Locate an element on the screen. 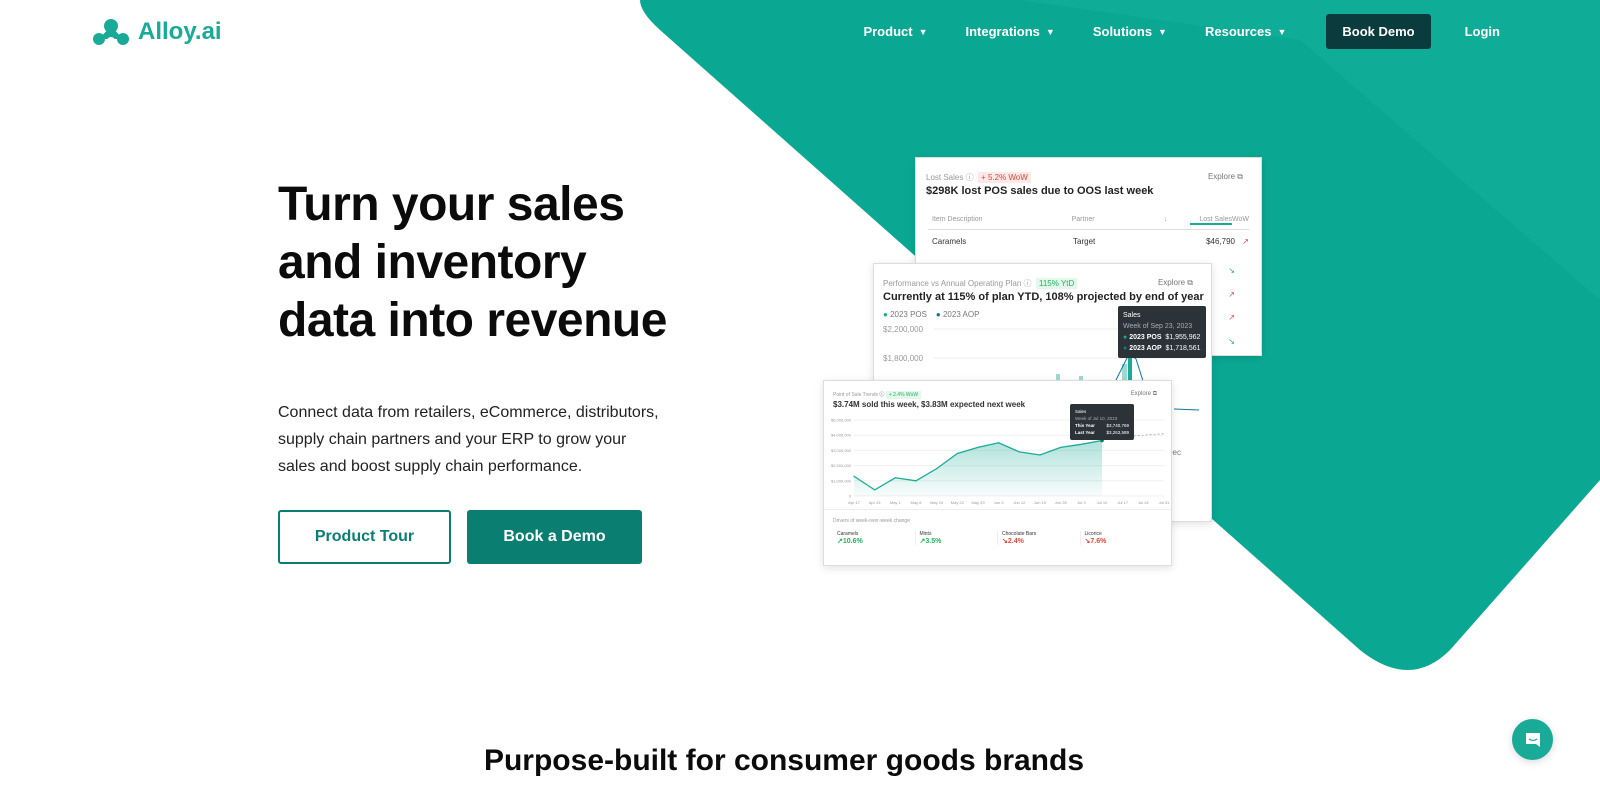 This screenshot has width=1600, height=790. y-tick-label: 0 is located at coordinates (850, 496).